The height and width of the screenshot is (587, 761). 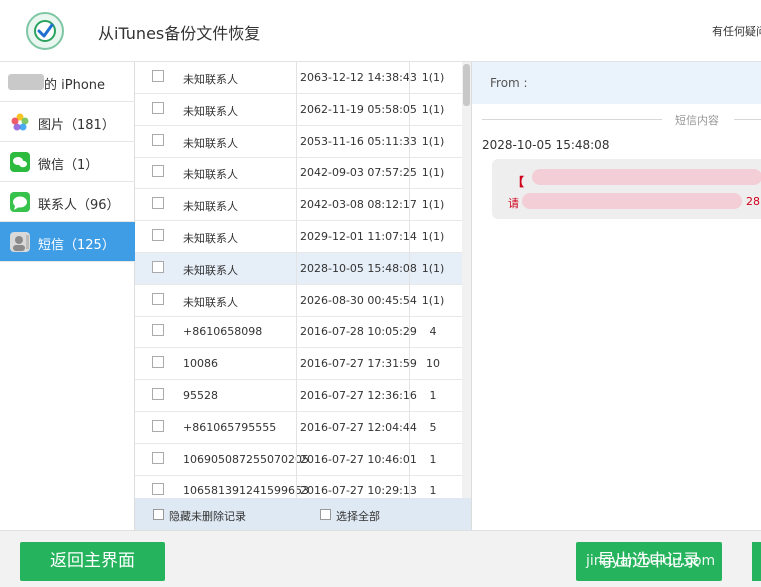 I want to click on hide-undeleted-checkbox, so click(x=158, y=514).